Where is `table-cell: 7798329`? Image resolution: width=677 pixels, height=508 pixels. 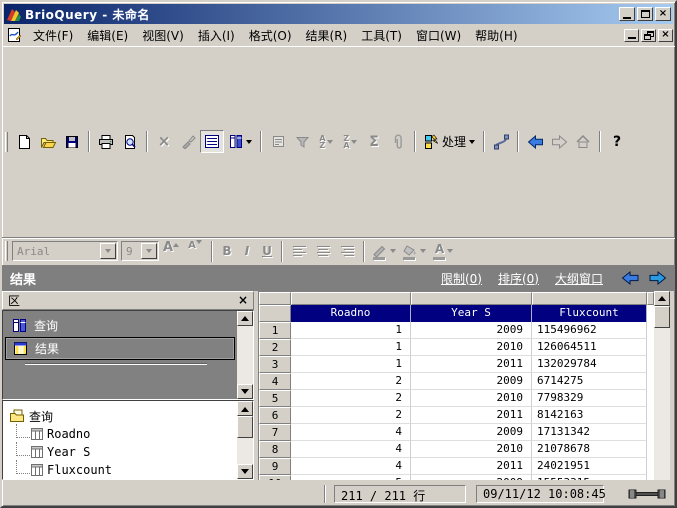
table-cell: 7798329 is located at coordinates (589, 398).